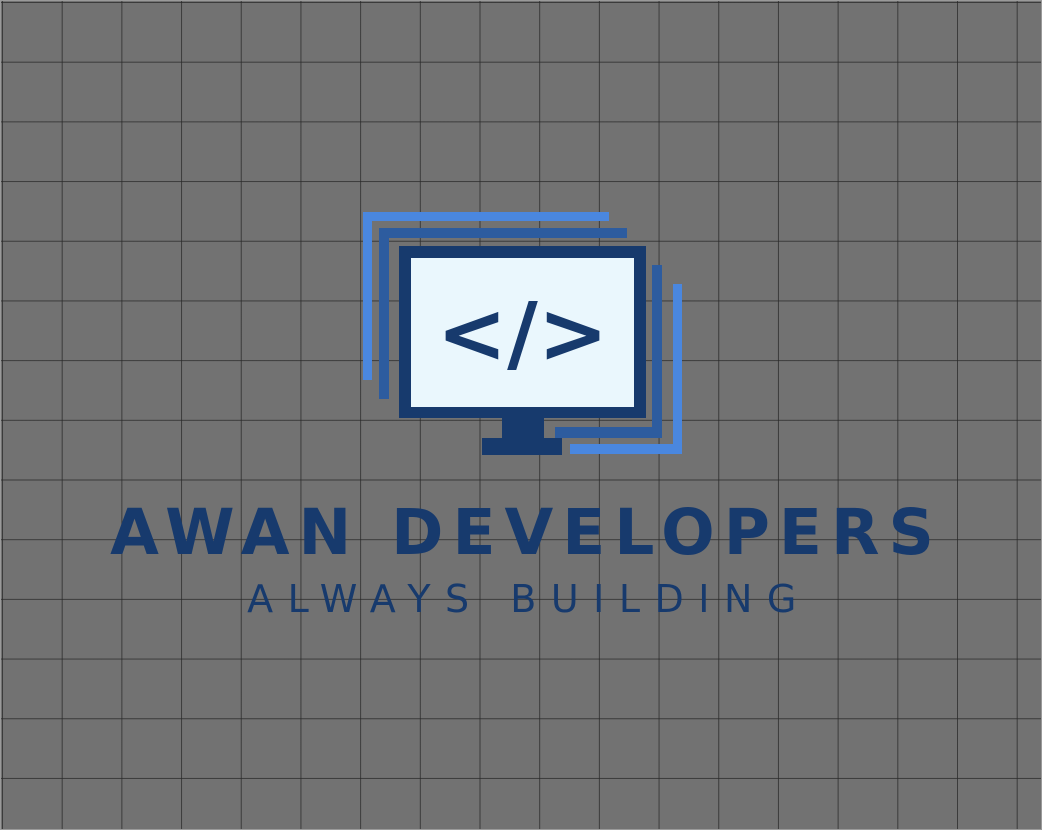 The width and height of the screenshot is (1042, 830). Describe the element at coordinates (626, 449) in the screenshot. I see `back-frame-light-bottom` at that location.